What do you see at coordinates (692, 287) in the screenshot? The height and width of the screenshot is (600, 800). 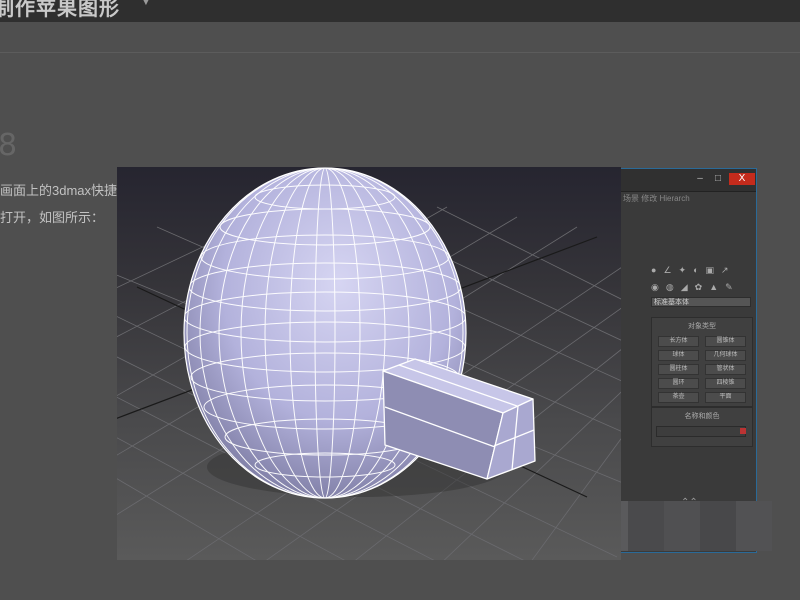 I see `modify-toolbar: ◉ ◍ ◢ ✿ ▲ ✎` at bounding box center [692, 287].